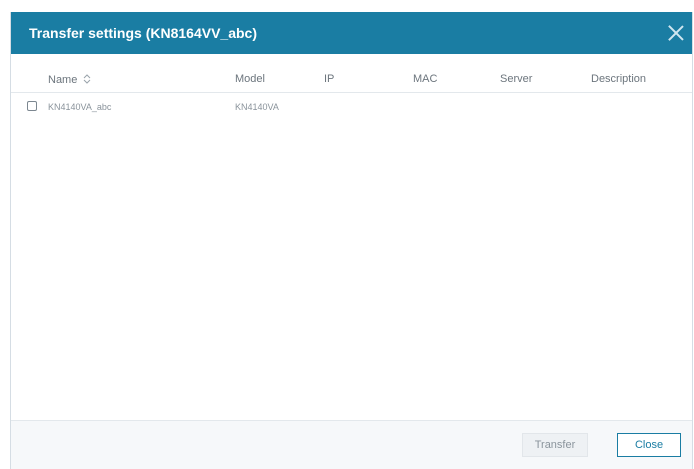 The width and height of the screenshot is (694, 469). What do you see at coordinates (32, 106) in the screenshot?
I see `row-checkbox` at bounding box center [32, 106].